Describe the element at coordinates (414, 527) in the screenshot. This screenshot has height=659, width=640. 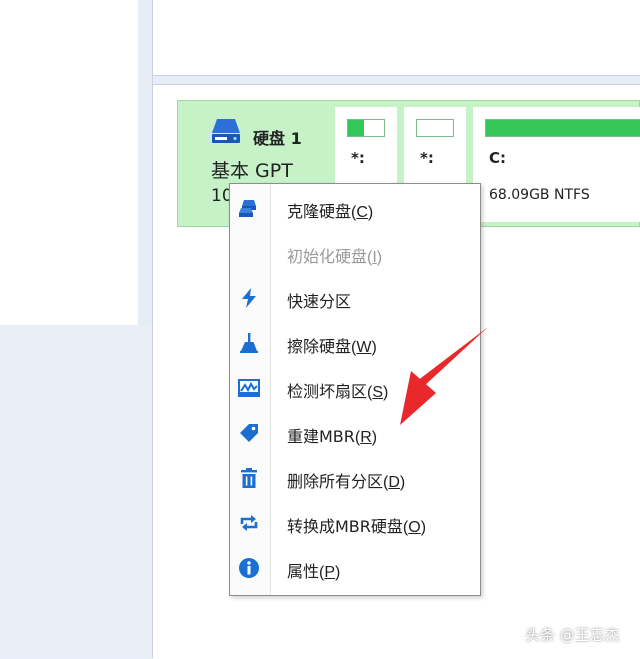
I see `menu-item-shortcut: O` at that location.